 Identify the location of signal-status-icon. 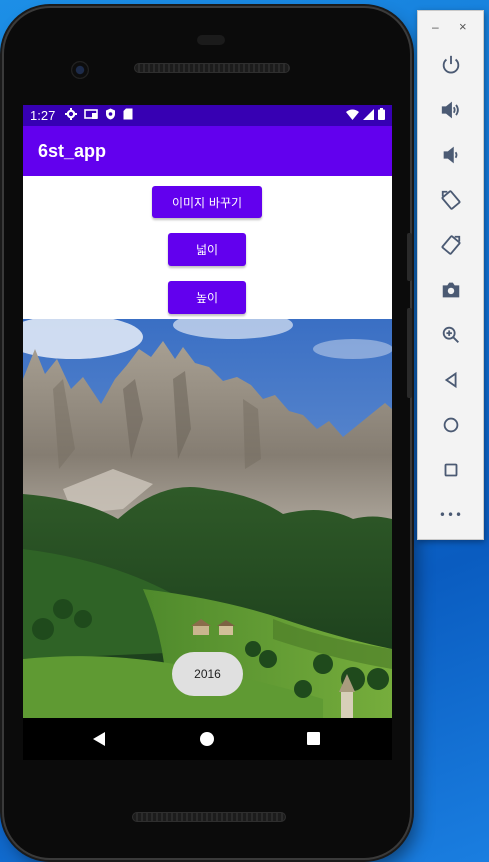
(368, 115).